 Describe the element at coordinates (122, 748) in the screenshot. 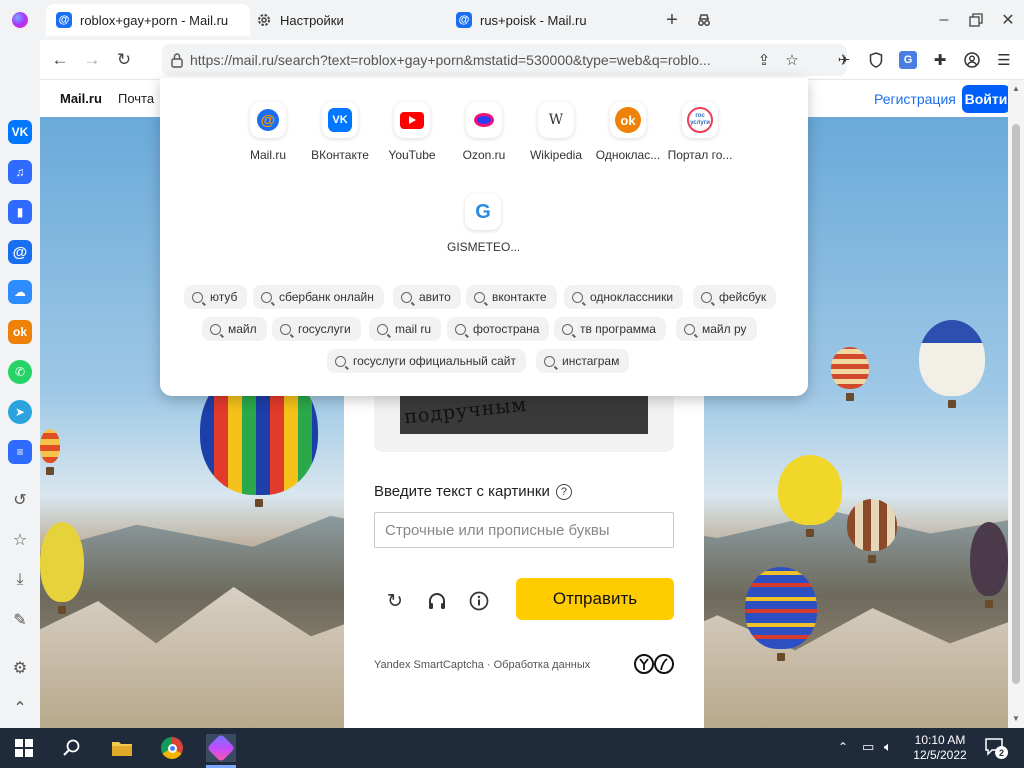

I see `file-explorer-icon` at that location.